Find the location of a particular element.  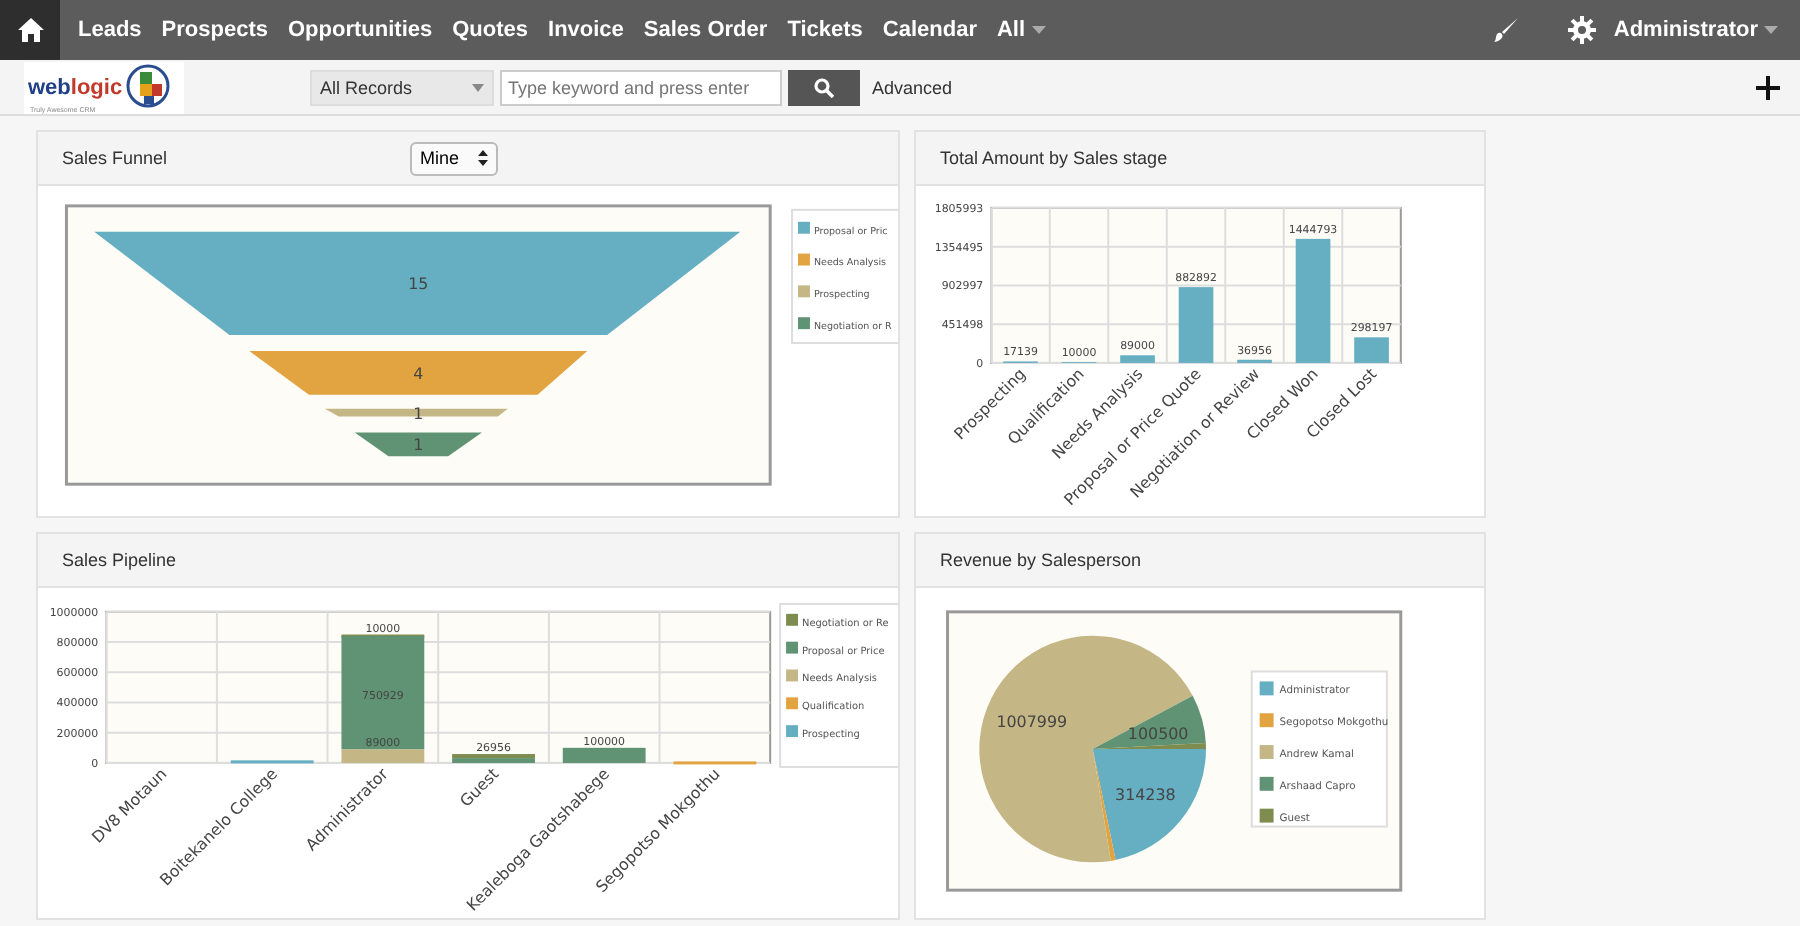

pie-value-label: 100500 is located at coordinates (1158, 733).